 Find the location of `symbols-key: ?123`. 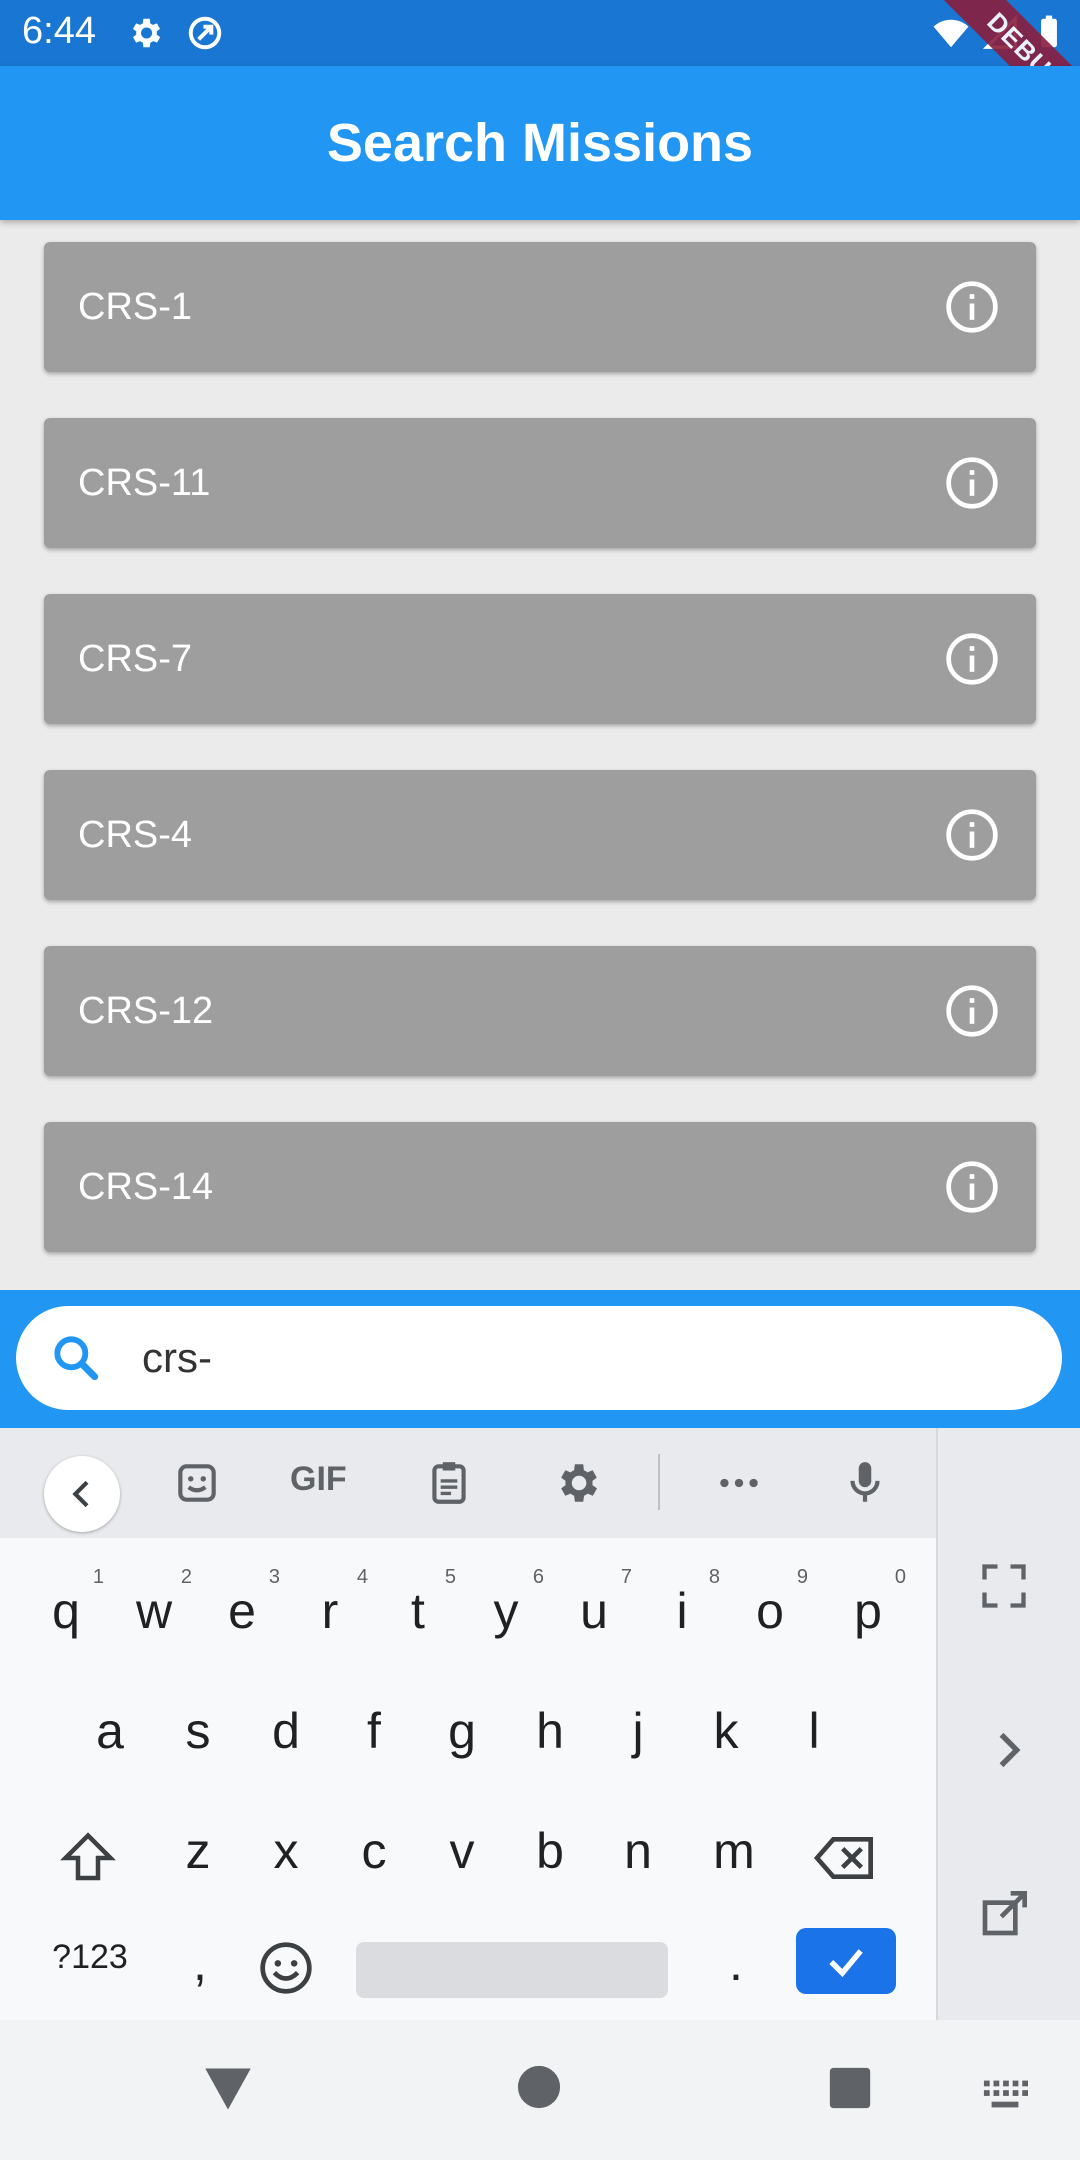

symbols-key: ?123 is located at coordinates (90, 1957).